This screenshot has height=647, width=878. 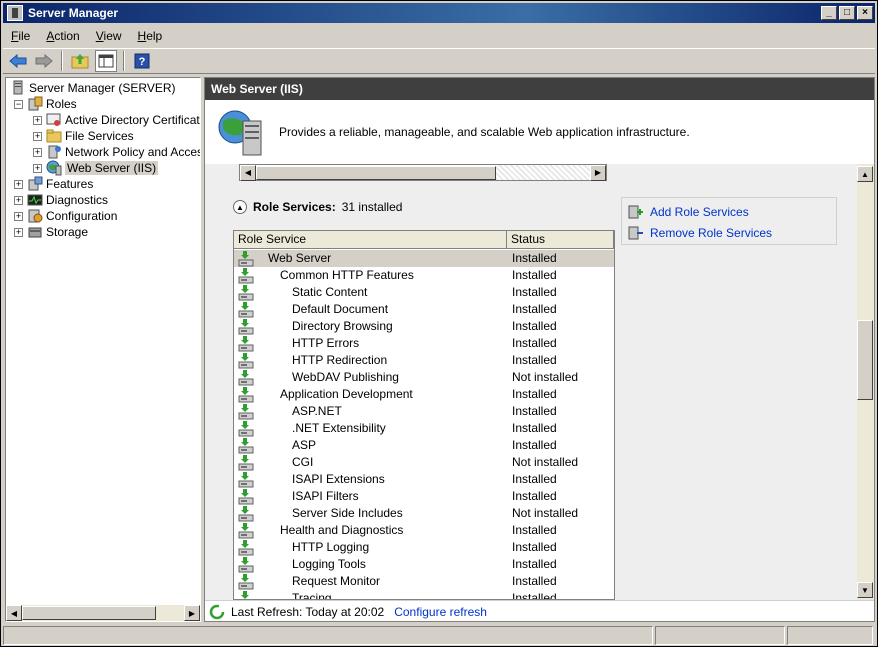 I want to click on table-row: WebDAV Publishing Not installed, so click(x=424, y=377).